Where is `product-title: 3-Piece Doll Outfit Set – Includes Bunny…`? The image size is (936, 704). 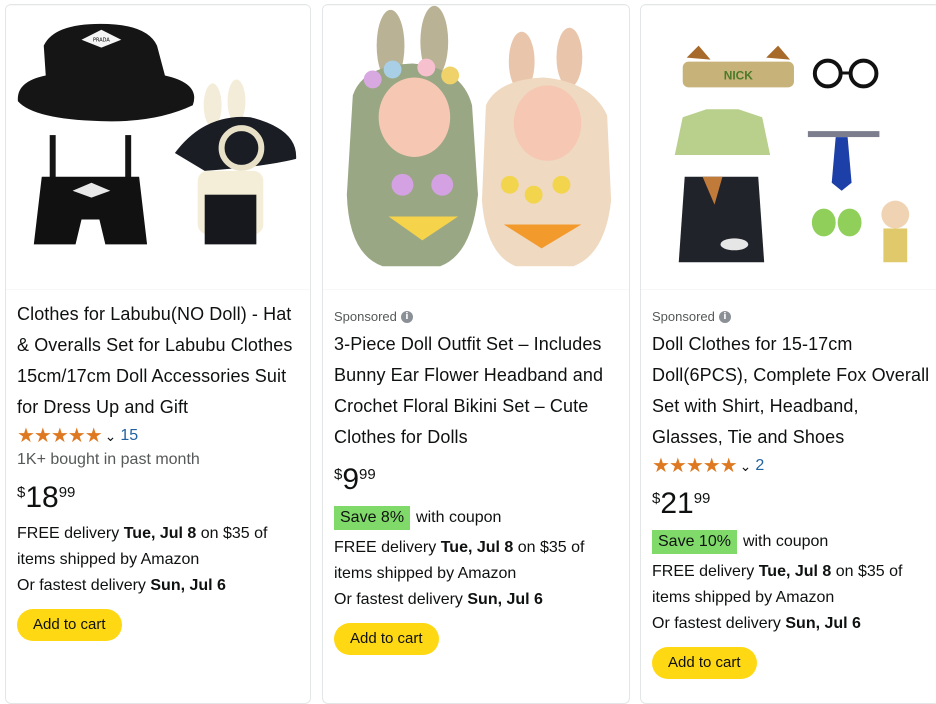 product-title: 3-Piece Doll Outfit Set – Includes Bunny… is located at coordinates (477, 391).